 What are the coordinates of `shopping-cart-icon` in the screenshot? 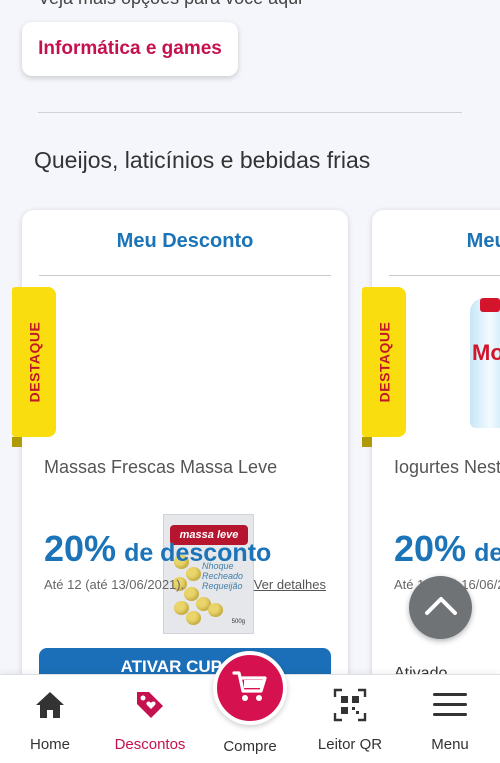 It's located at (250, 688).